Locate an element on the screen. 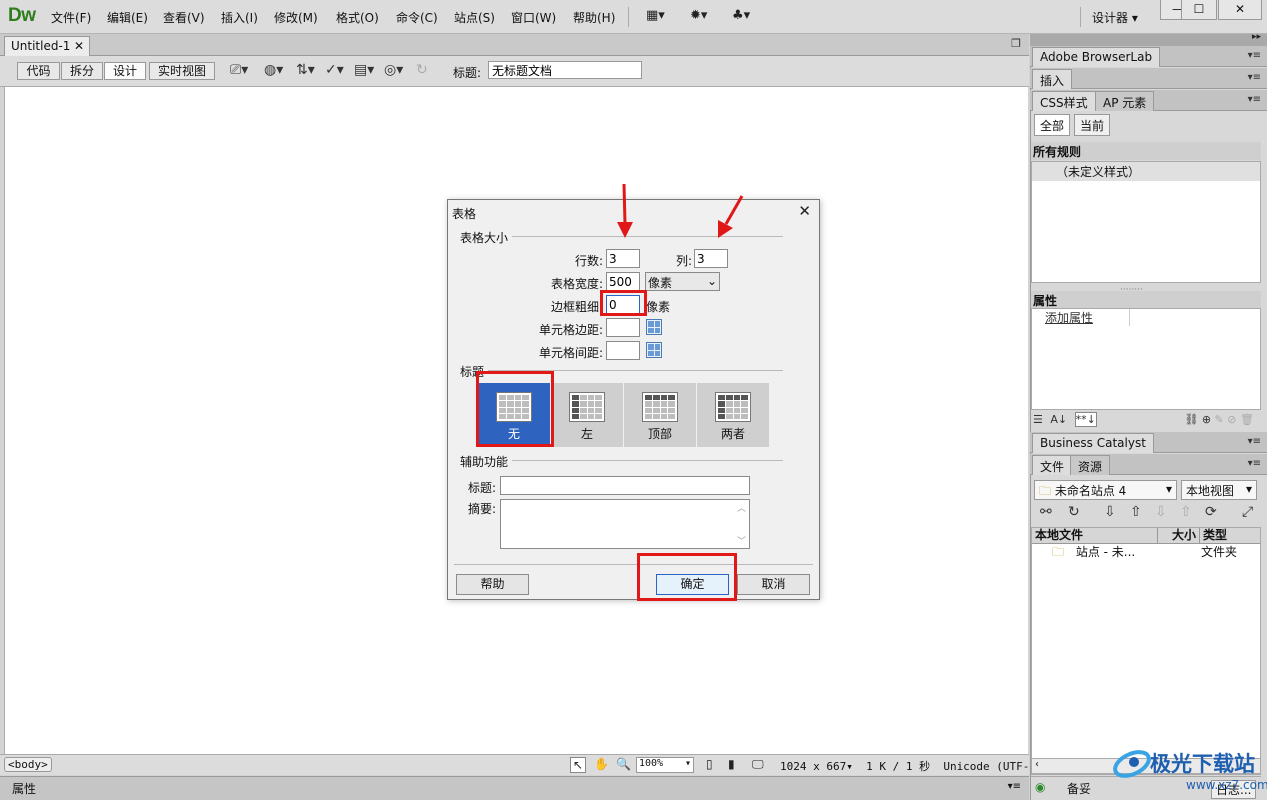 This screenshot has width=1267, height=800. menu-format: 格式(O) is located at coordinates (357, 17).